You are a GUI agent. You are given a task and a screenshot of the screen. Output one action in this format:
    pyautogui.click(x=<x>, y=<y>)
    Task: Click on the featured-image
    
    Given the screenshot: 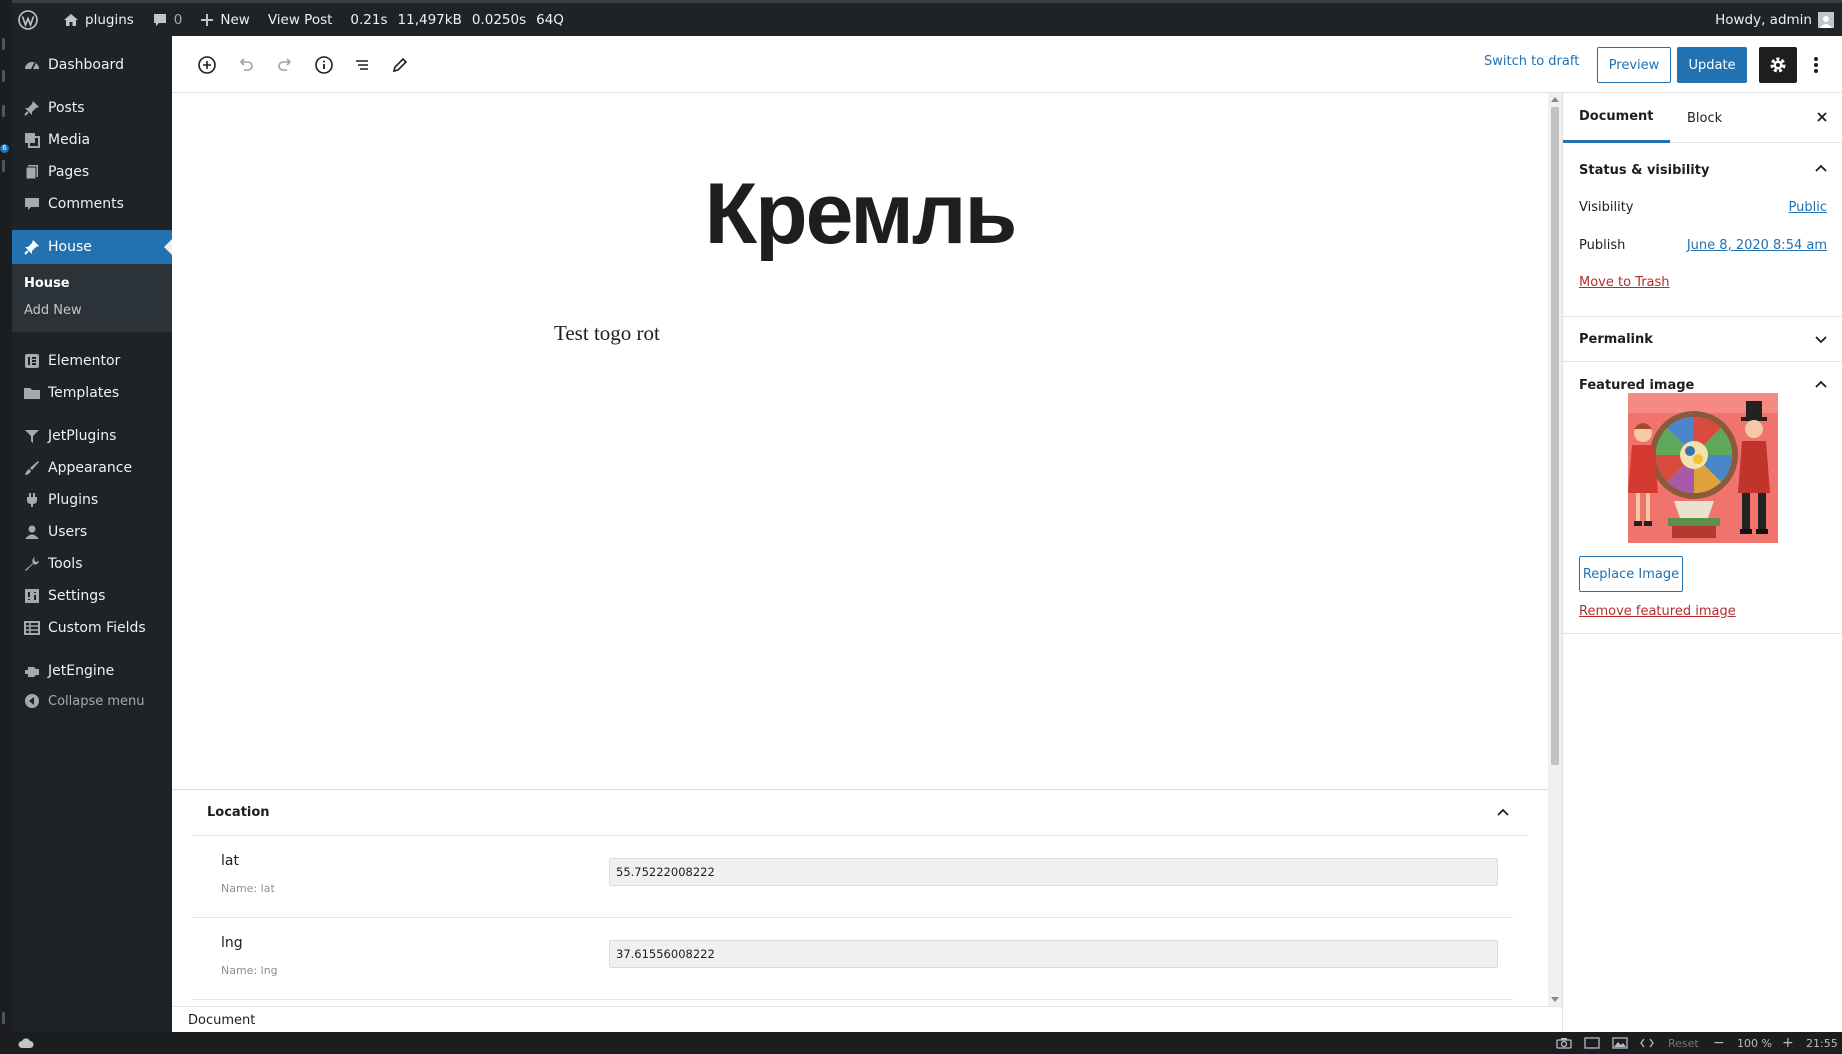 What is the action you would take?
    pyautogui.click(x=1703, y=468)
    